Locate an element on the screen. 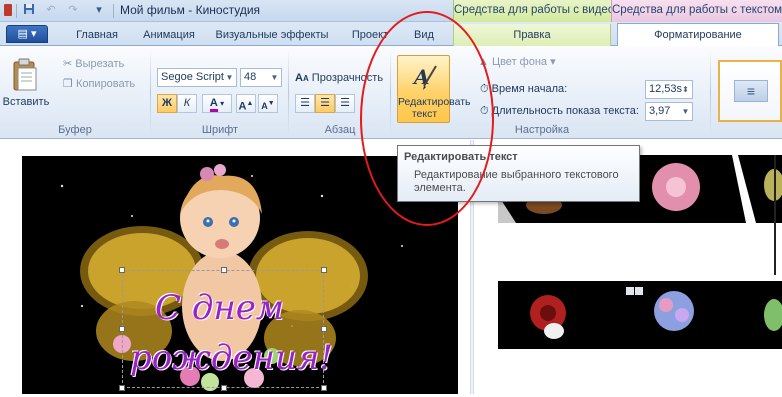 The width and height of the screenshot is (782, 397). context-tab-video-tools: Средства для работы с видео is located at coordinates (533, 11).